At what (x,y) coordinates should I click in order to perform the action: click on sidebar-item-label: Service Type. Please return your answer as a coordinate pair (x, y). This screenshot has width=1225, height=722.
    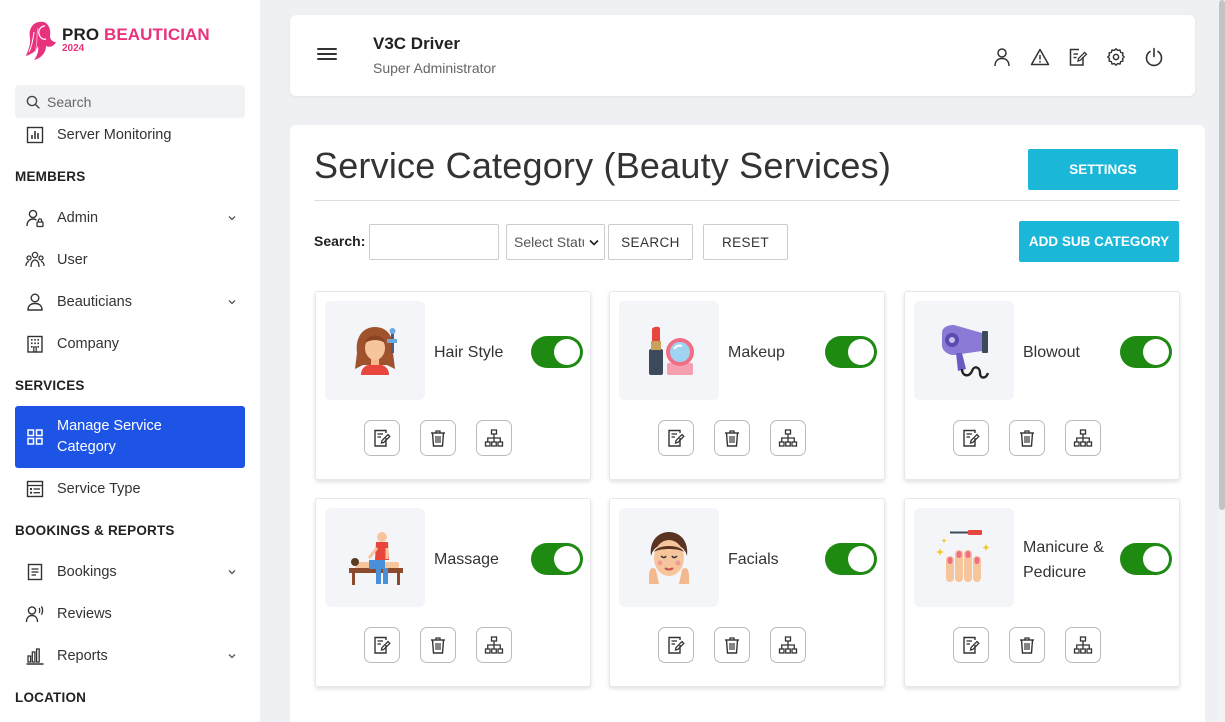
    Looking at the image, I should click on (99, 489).